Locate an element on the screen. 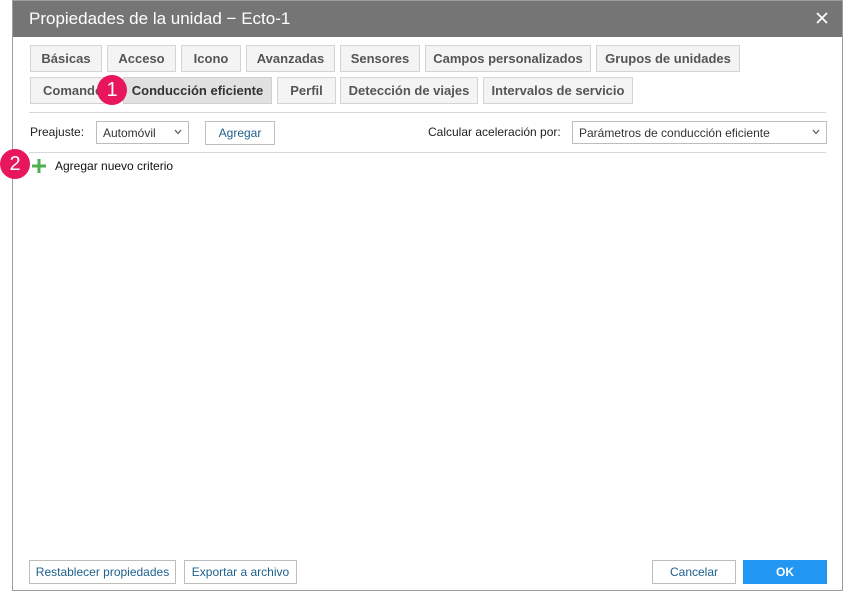 The width and height of the screenshot is (844, 592). add-criterion-button: Agregar nuevo criterio is located at coordinates (102, 166).